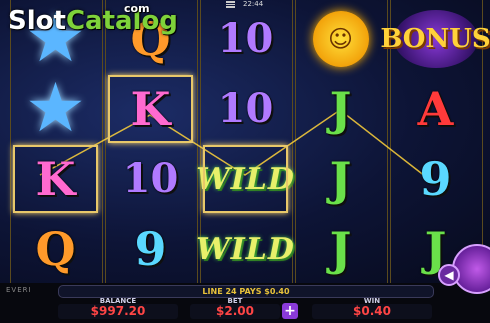 The image size is (490, 323). I want to click on watermark-logo: SlotCatalog com, so click(93, 19).